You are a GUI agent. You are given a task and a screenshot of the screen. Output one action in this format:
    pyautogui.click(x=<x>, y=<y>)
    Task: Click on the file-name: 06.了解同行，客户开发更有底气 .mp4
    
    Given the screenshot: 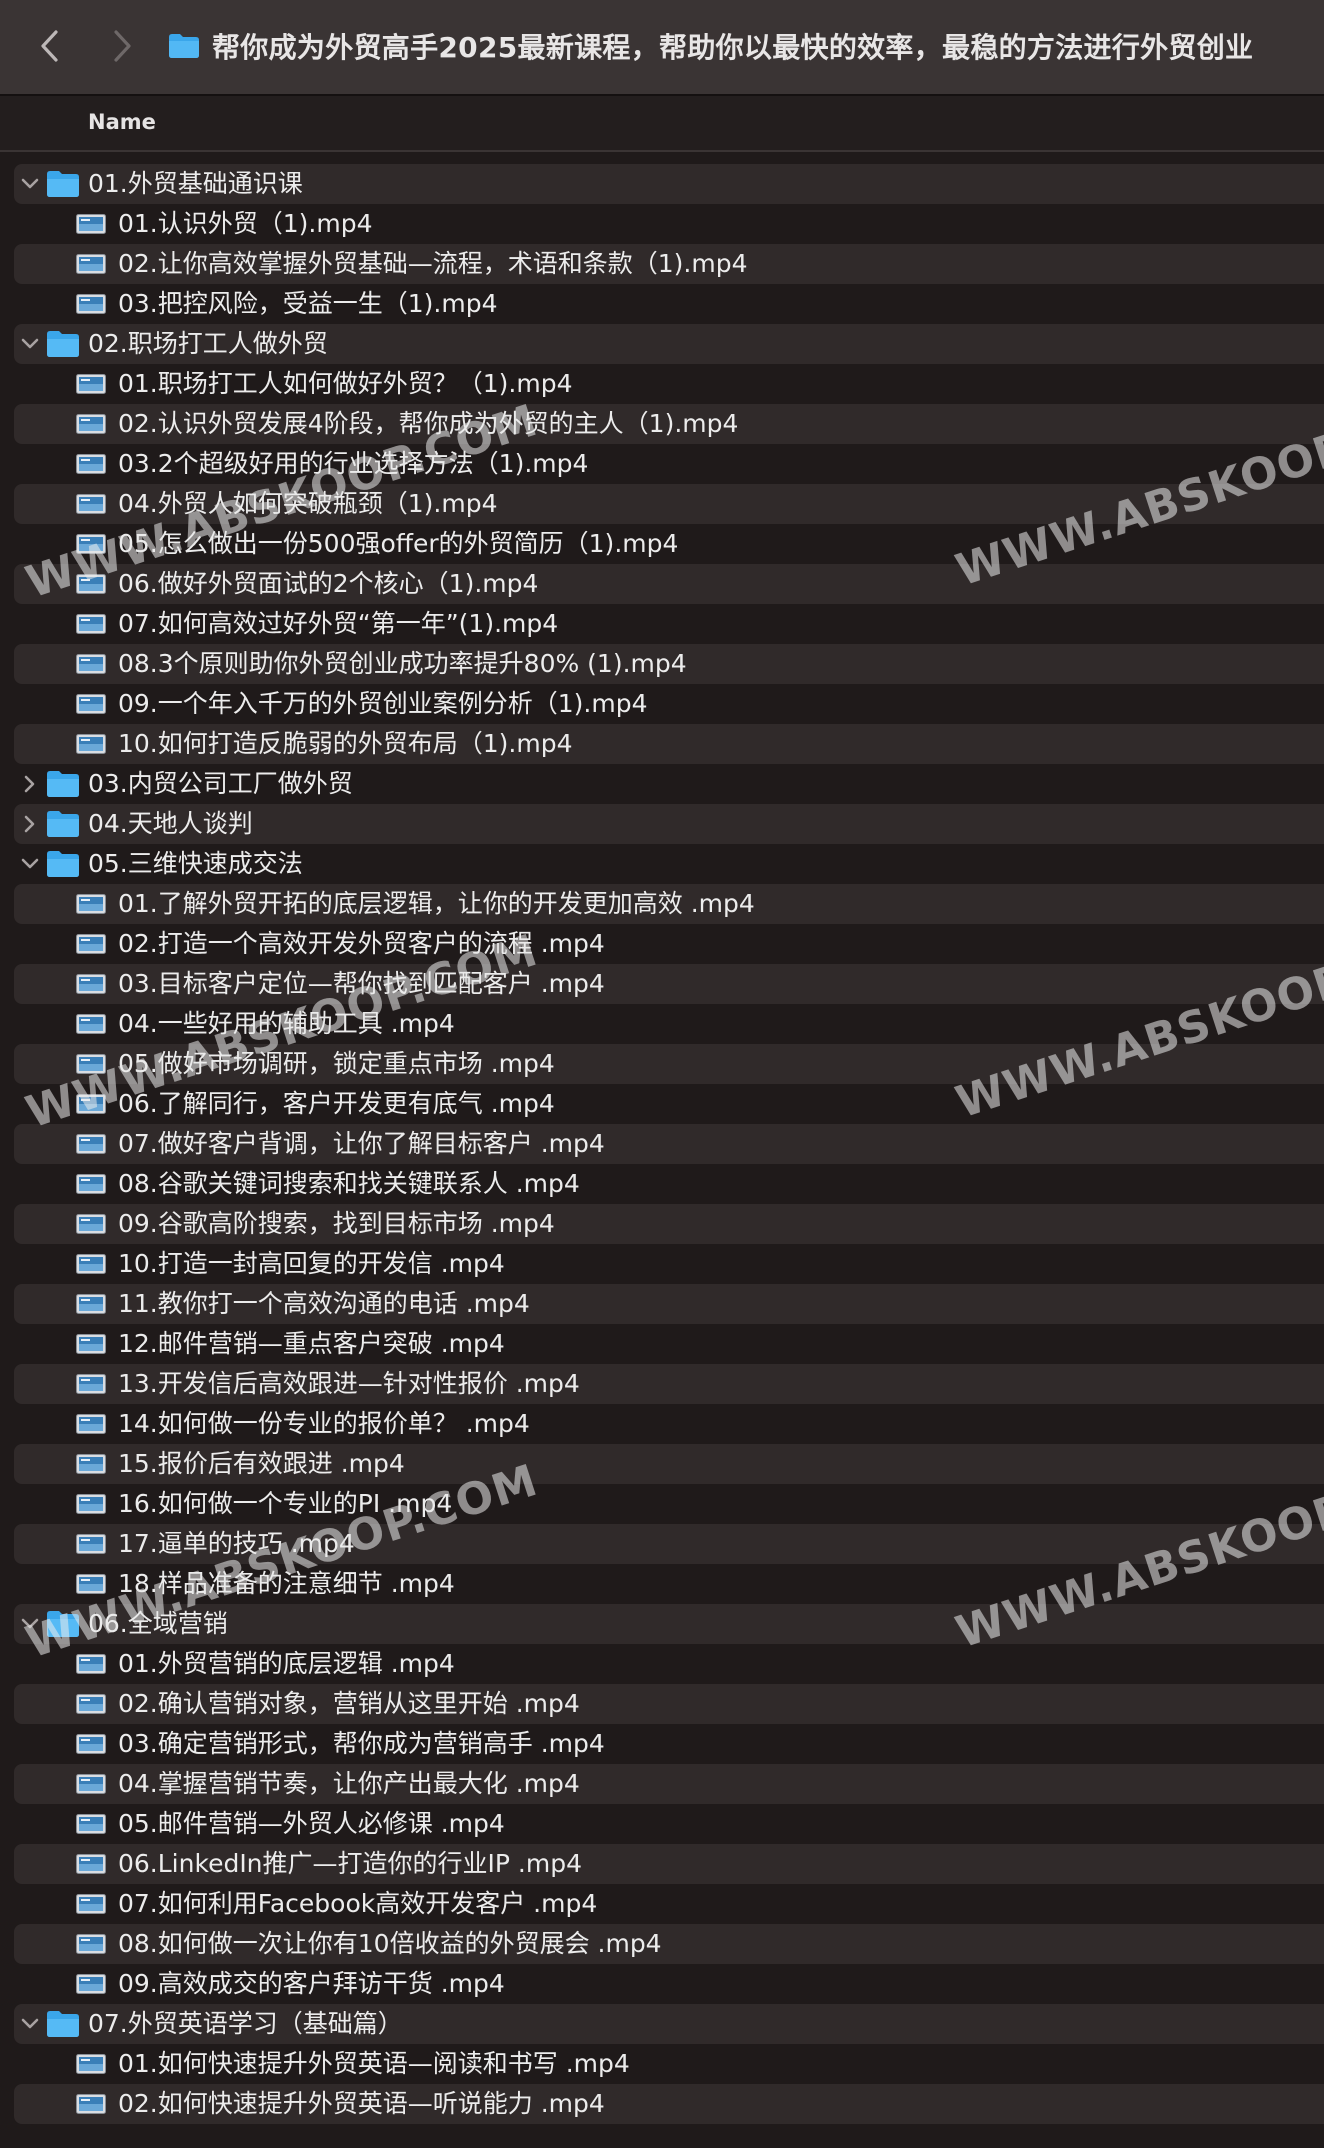 What is the action you would take?
    pyautogui.click(x=336, y=1103)
    